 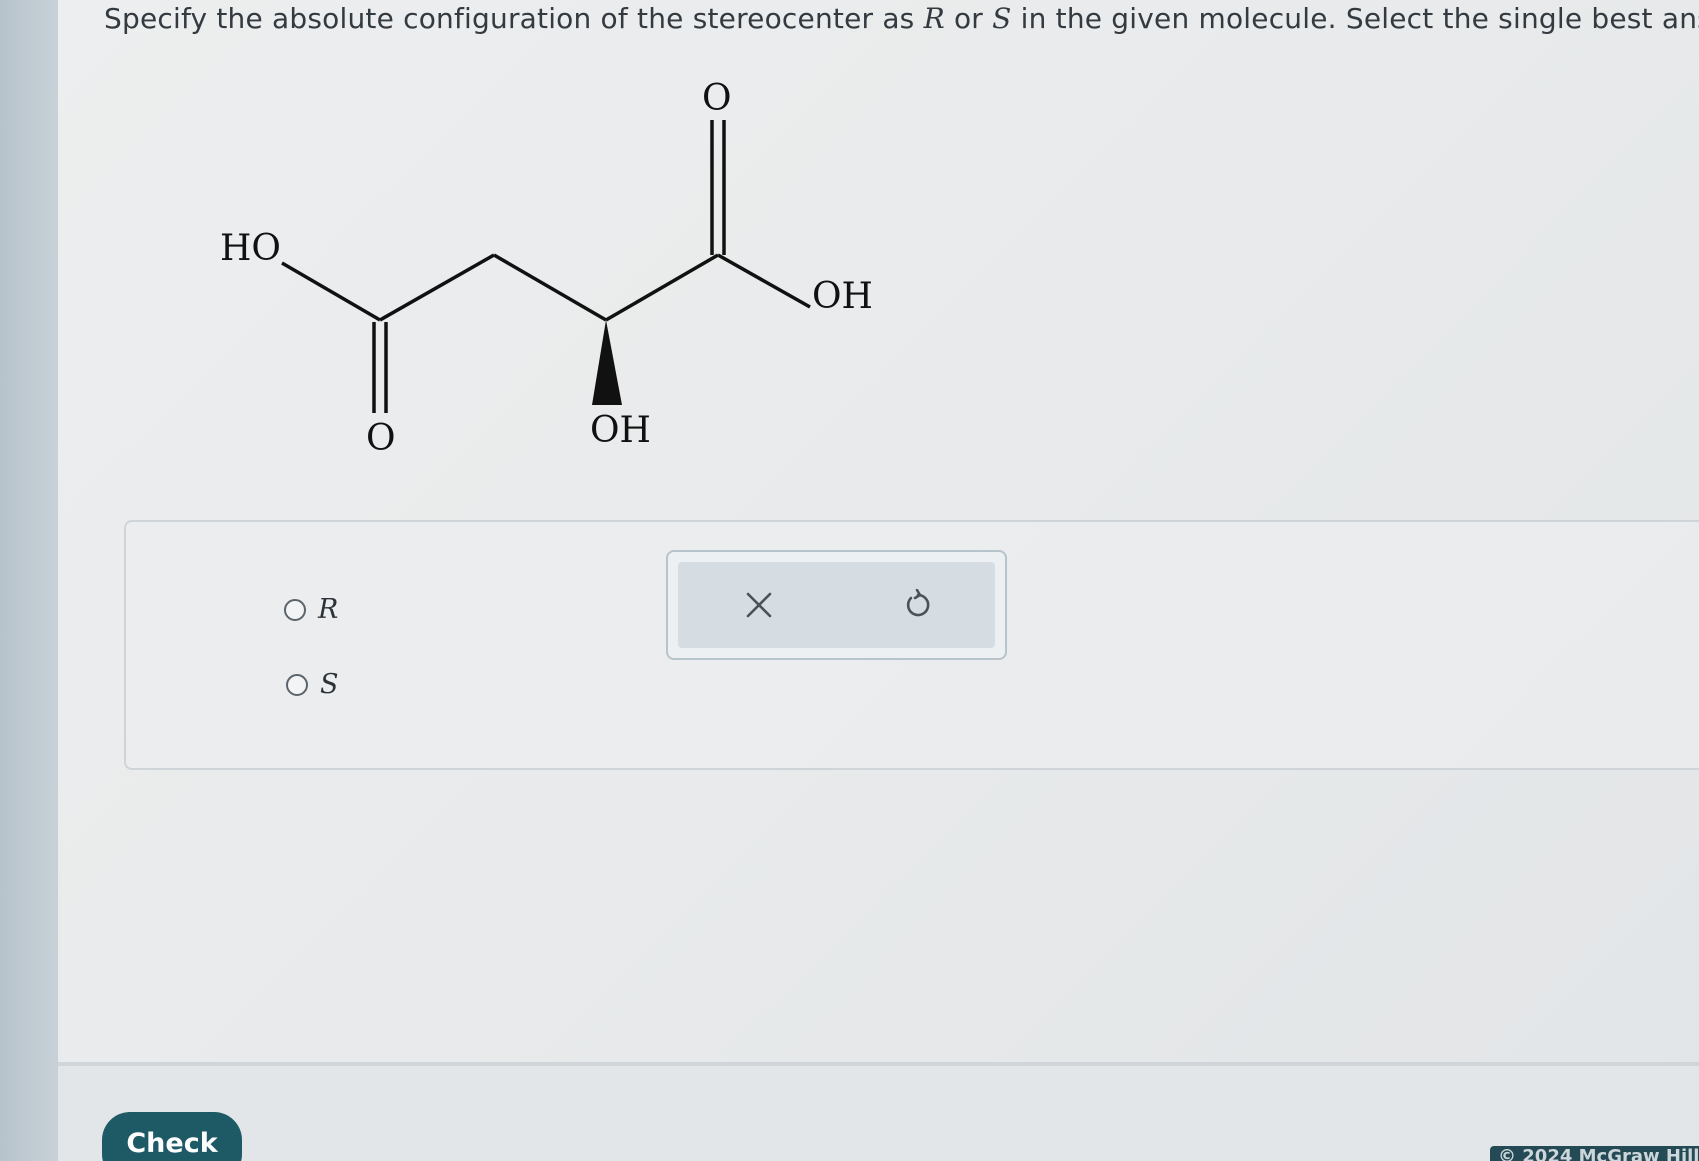 I want to click on question-r: R, so click(x=934, y=18).